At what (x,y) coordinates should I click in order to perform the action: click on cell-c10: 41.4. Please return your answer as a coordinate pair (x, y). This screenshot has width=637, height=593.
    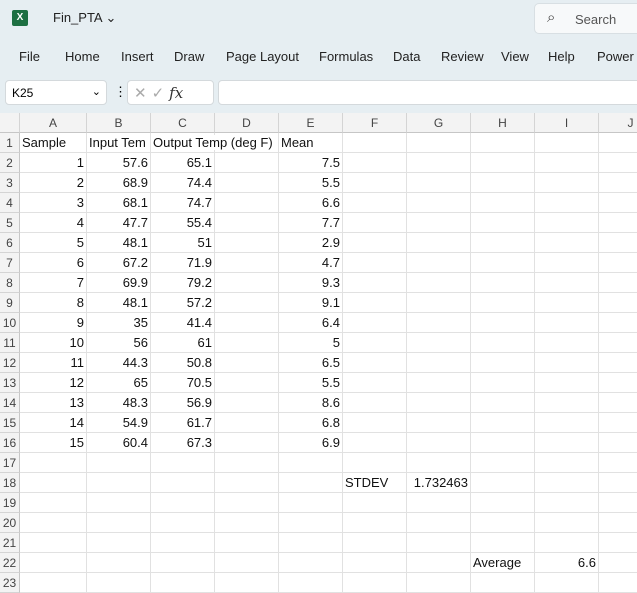
    Looking at the image, I should click on (183, 323).